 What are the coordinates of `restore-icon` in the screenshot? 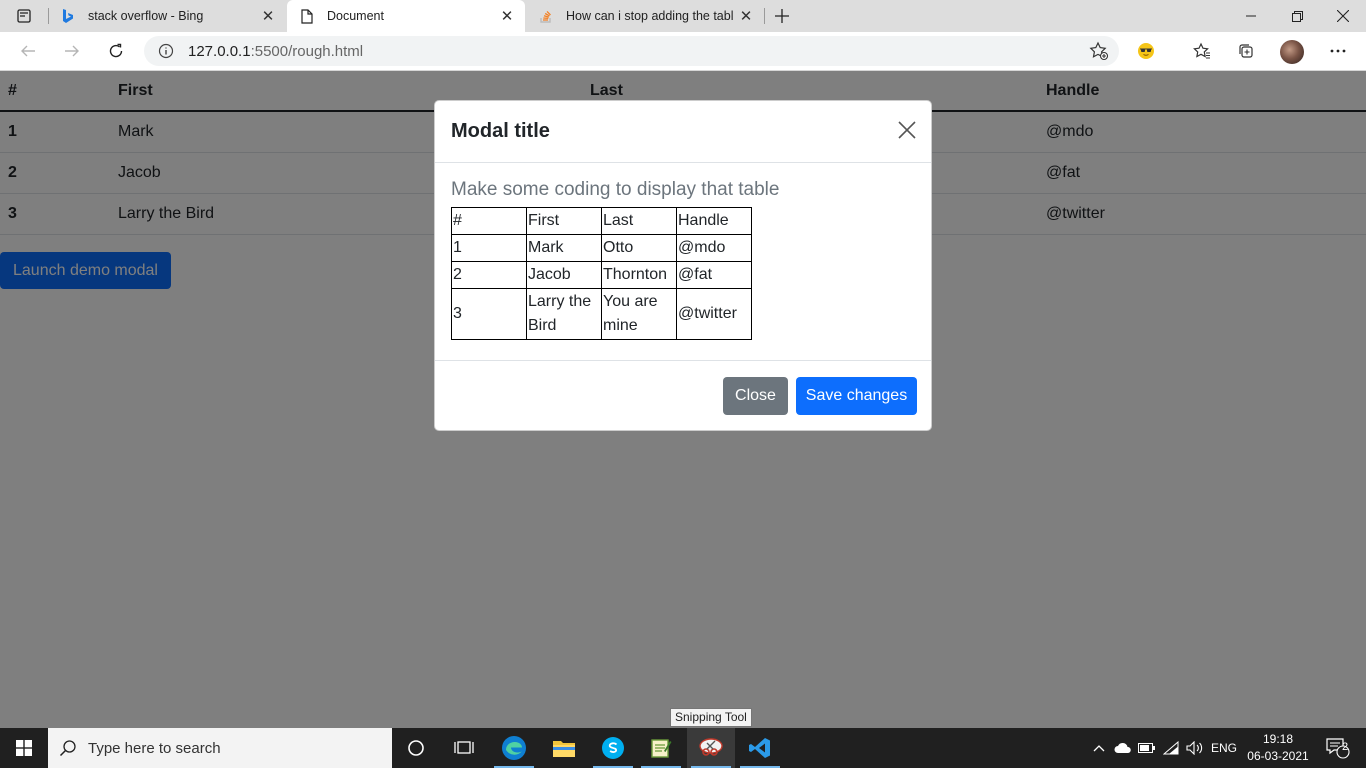 It's located at (1297, 16).